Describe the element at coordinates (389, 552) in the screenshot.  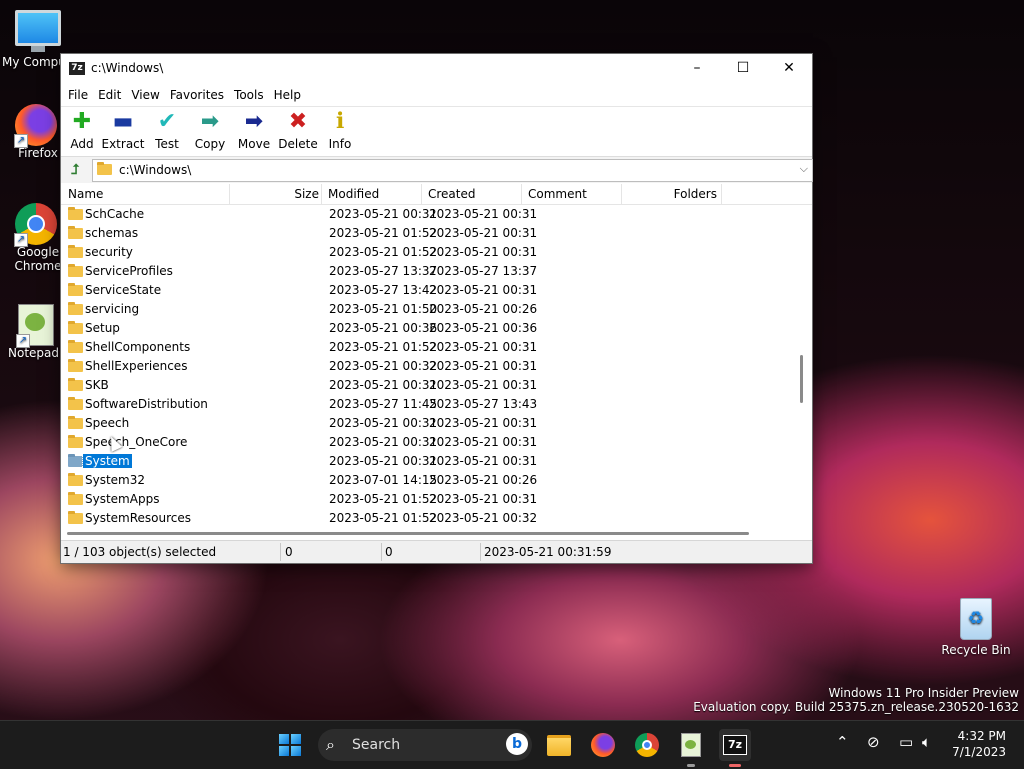
I see `status-packed: 0` at that location.